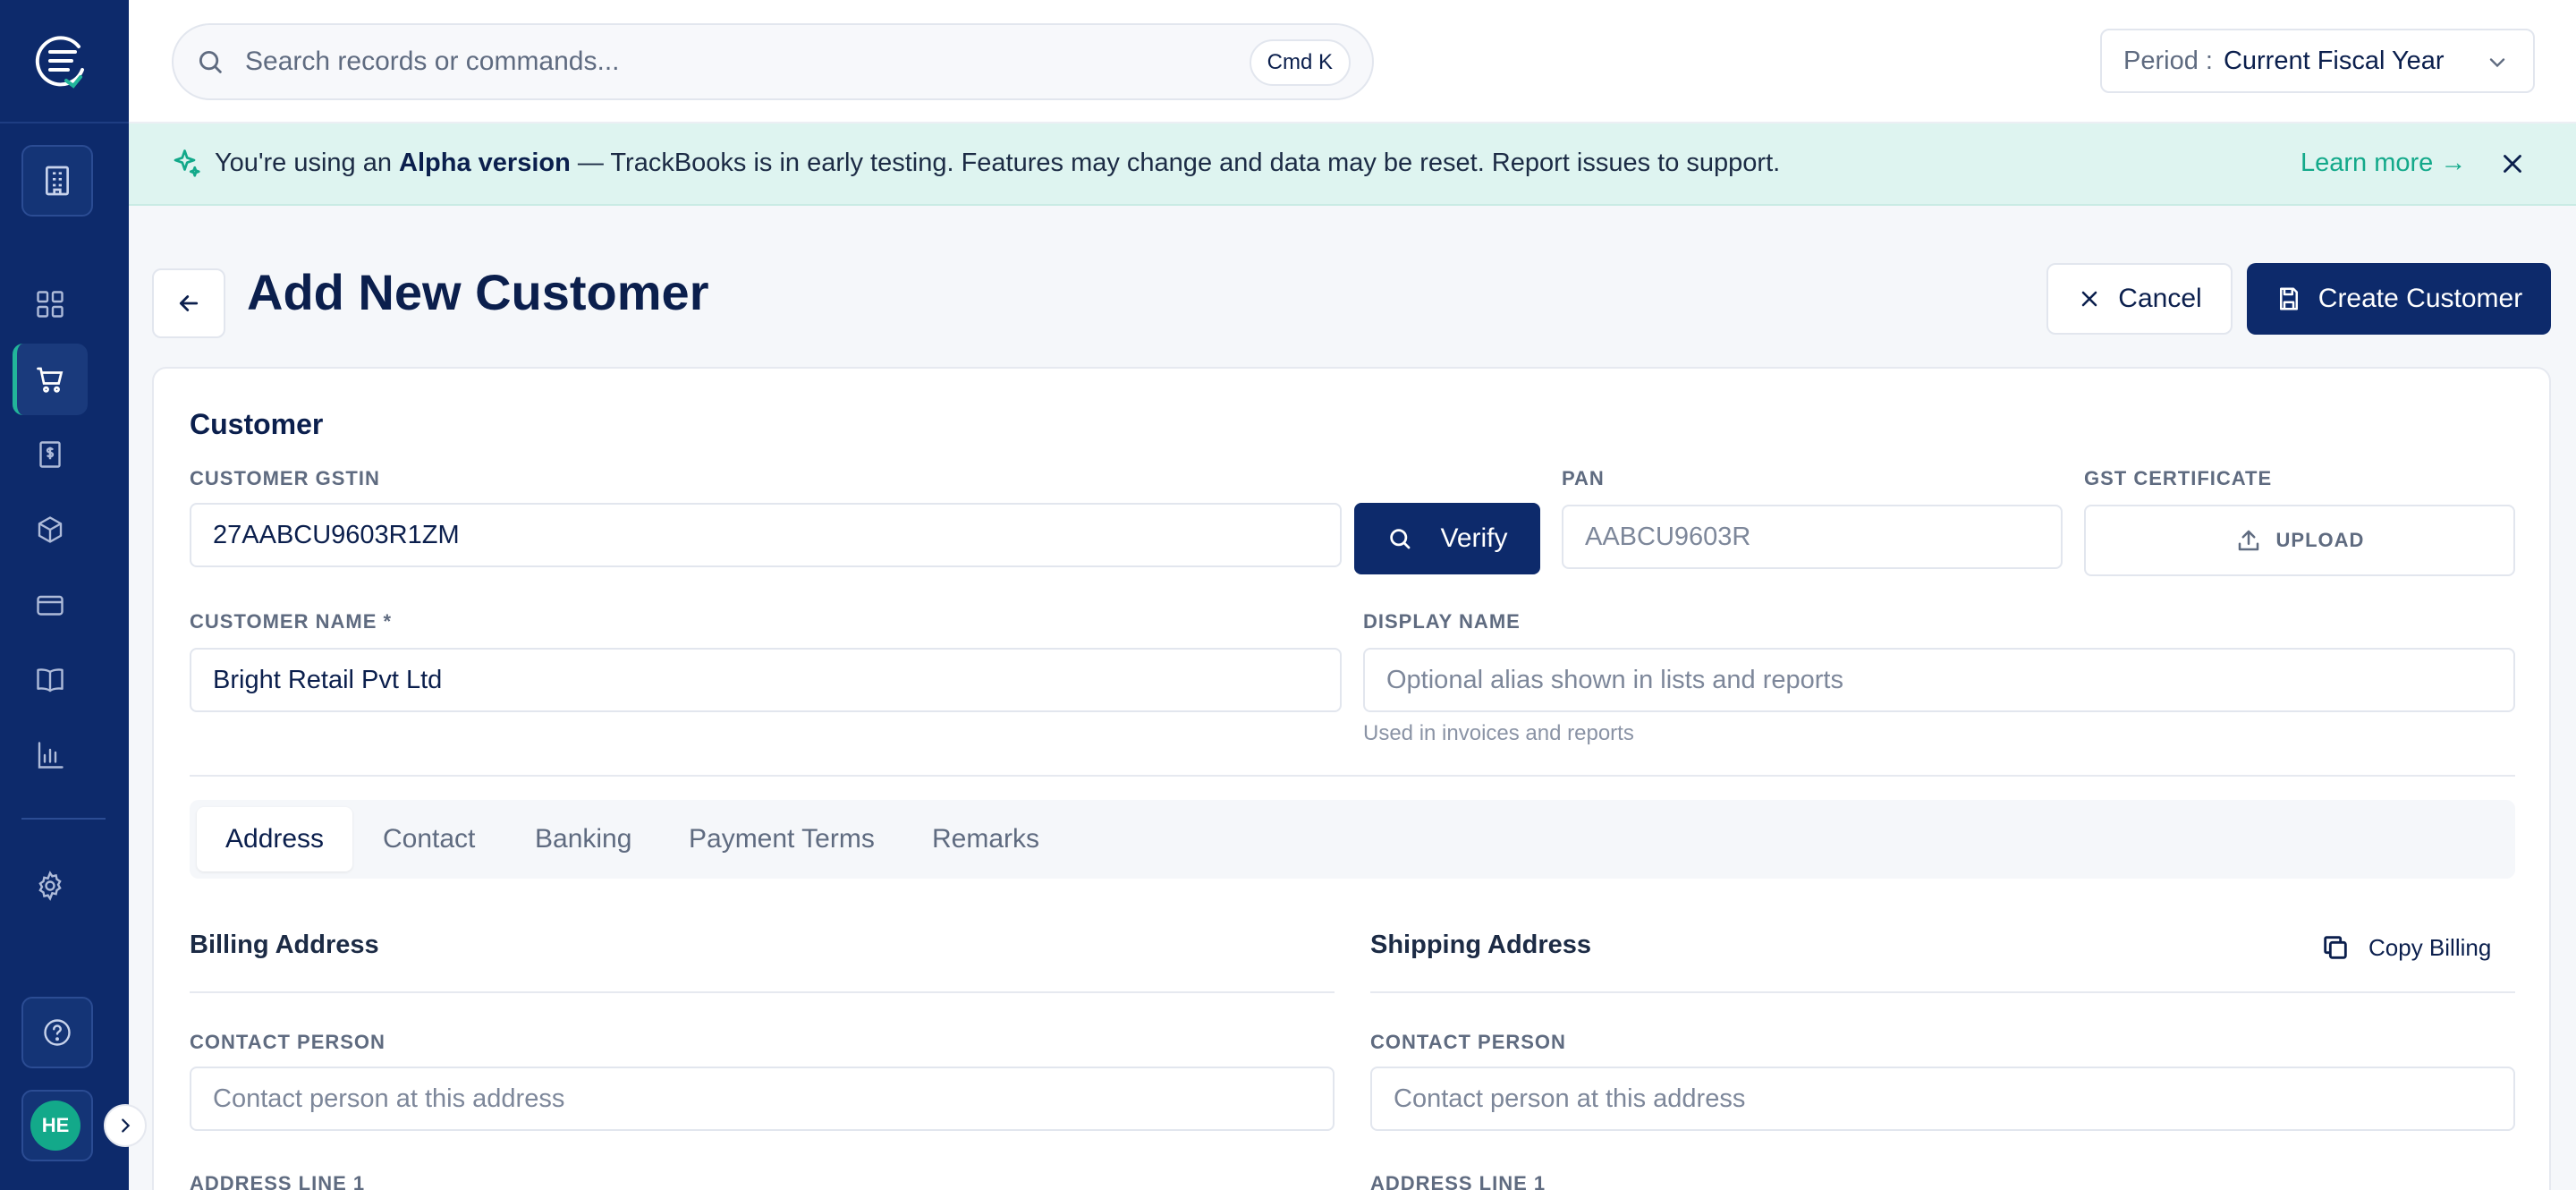 This screenshot has width=2576, height=1190. Describe the element at coordinates (2160, 298) in the screenshot. I see `cancel-label: Cancel` at that location.